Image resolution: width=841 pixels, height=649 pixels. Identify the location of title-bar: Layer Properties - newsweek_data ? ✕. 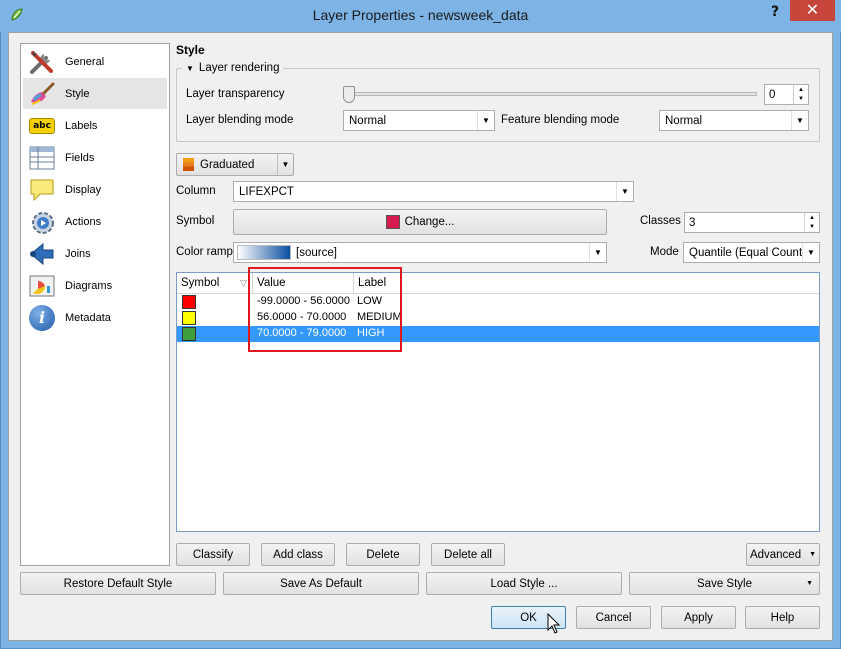
(420, 16).